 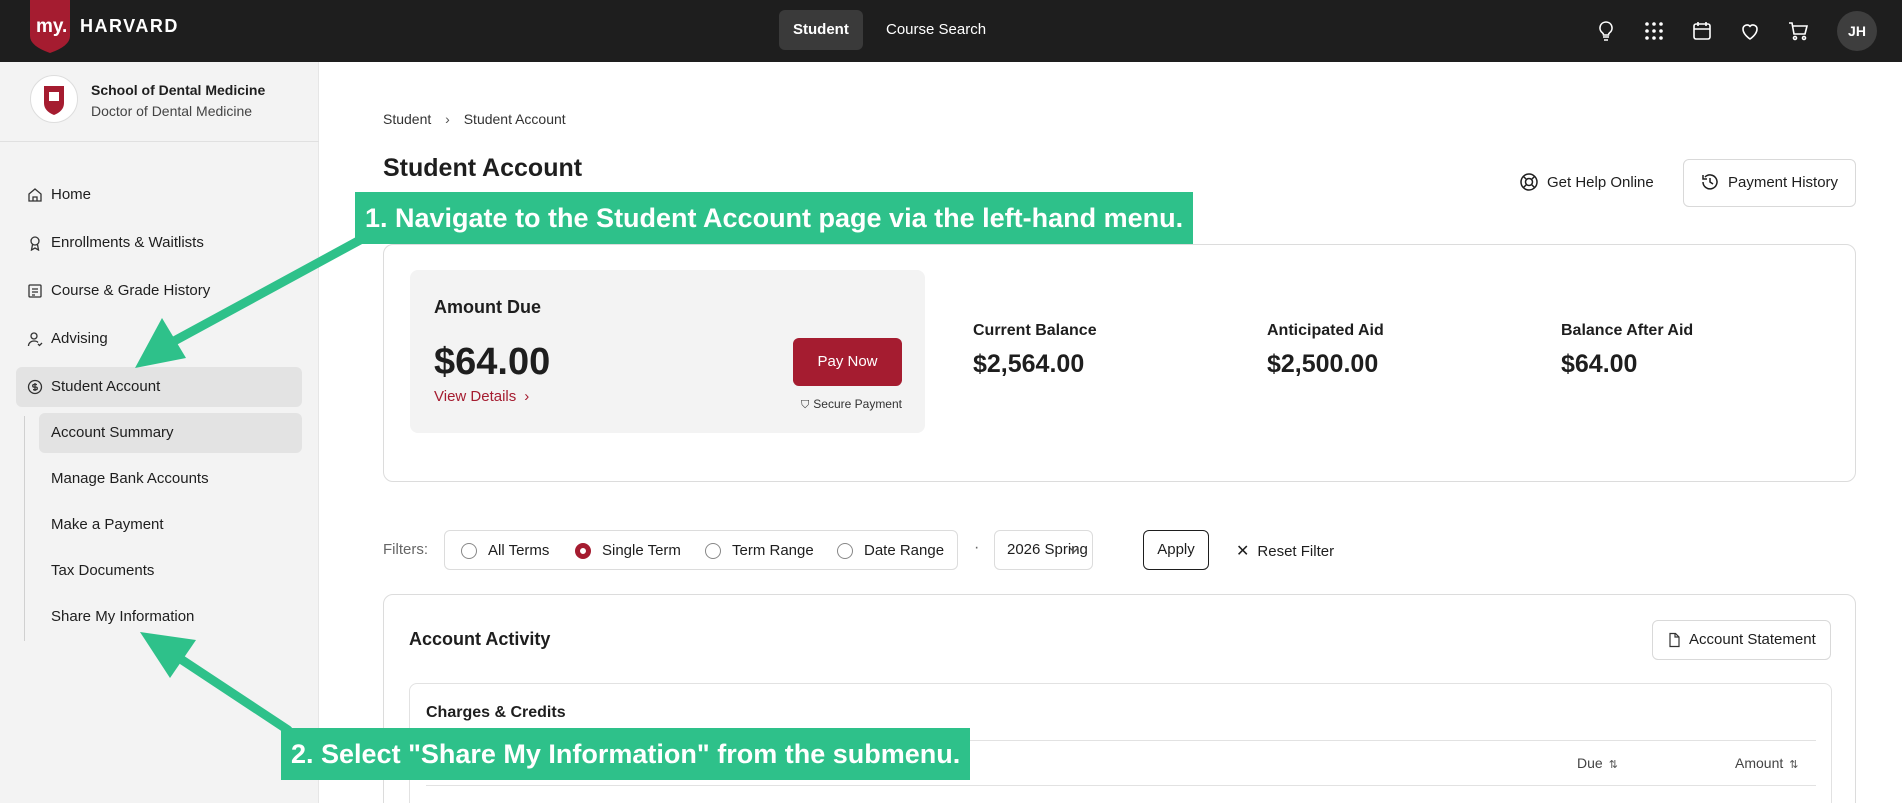 I want to click on submenu-item-label: Tax Documents, so click(x=103, y=570).